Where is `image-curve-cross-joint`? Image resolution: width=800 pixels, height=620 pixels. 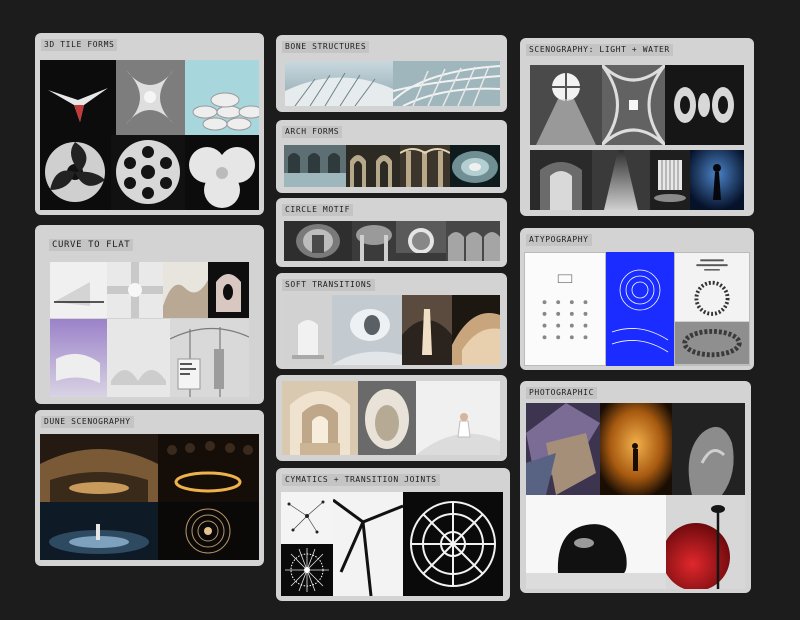 image-curve-cross-joint is located at coordinates (135, 290).